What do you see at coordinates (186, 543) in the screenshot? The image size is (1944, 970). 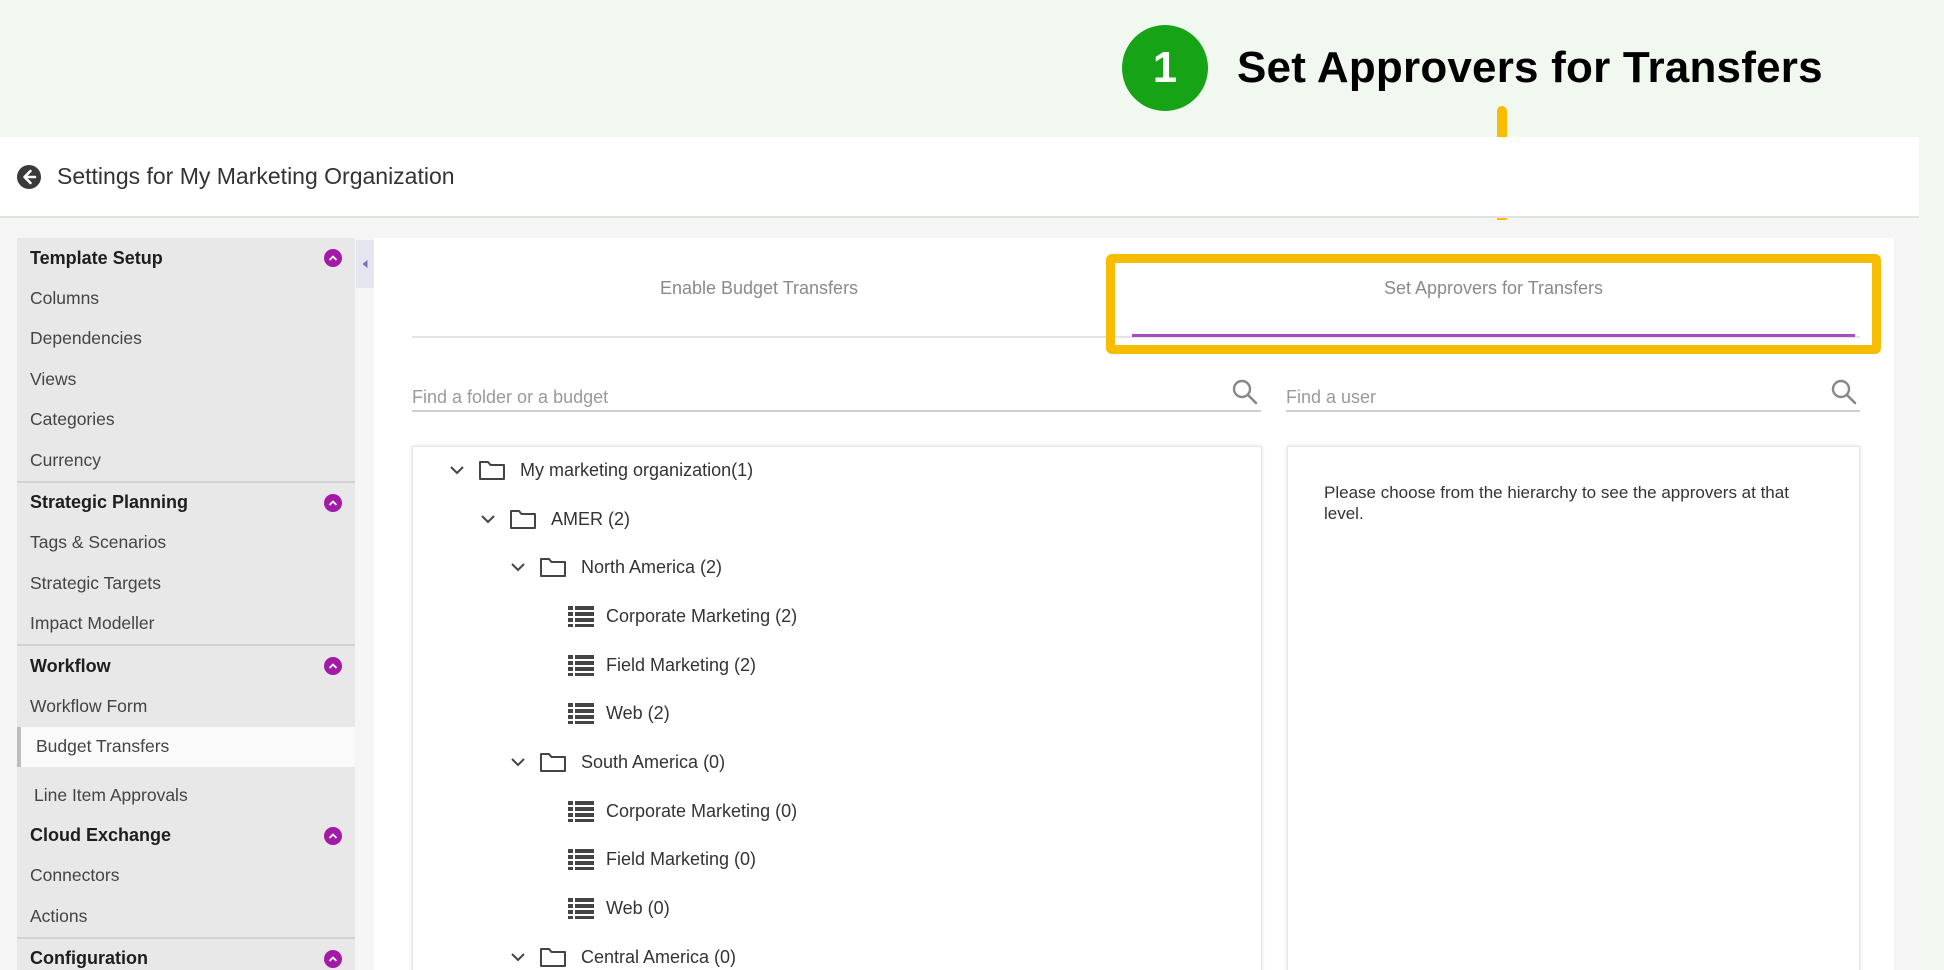 I see `sidebar-item-tags-scenarios: Tags & Scenarios` at bounding box center [186, 543].